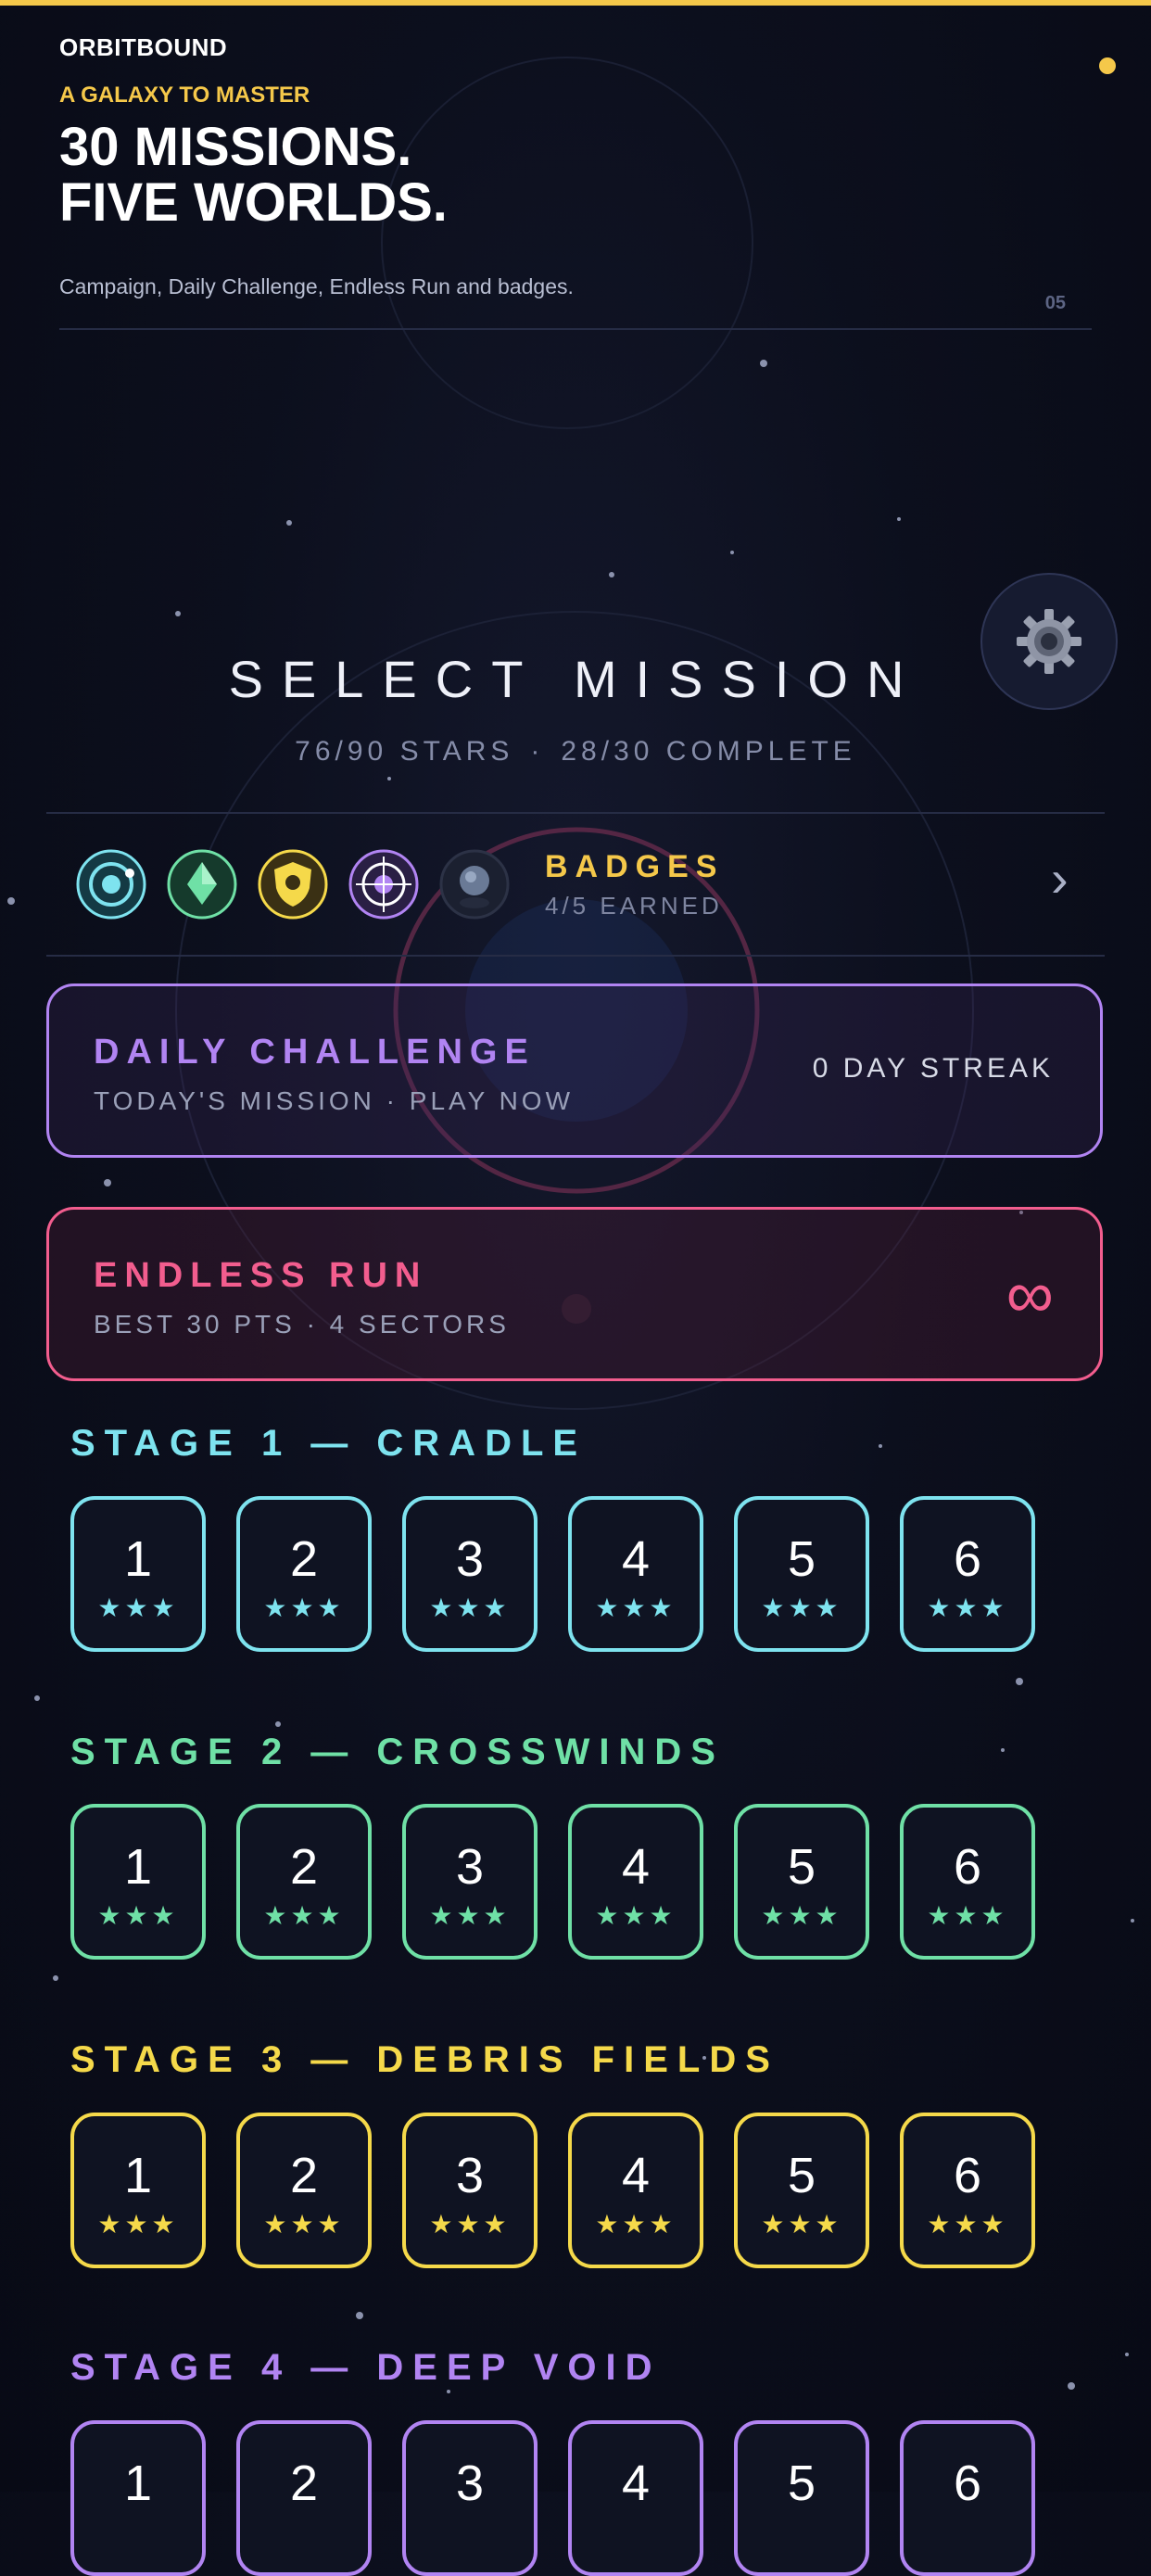  I want to click on mission-tile: 6, so click(967, 2498).